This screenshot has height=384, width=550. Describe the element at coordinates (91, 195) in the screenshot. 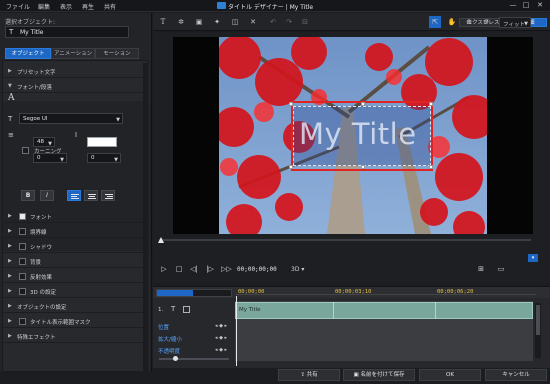

I see `align-center-button` at that location.